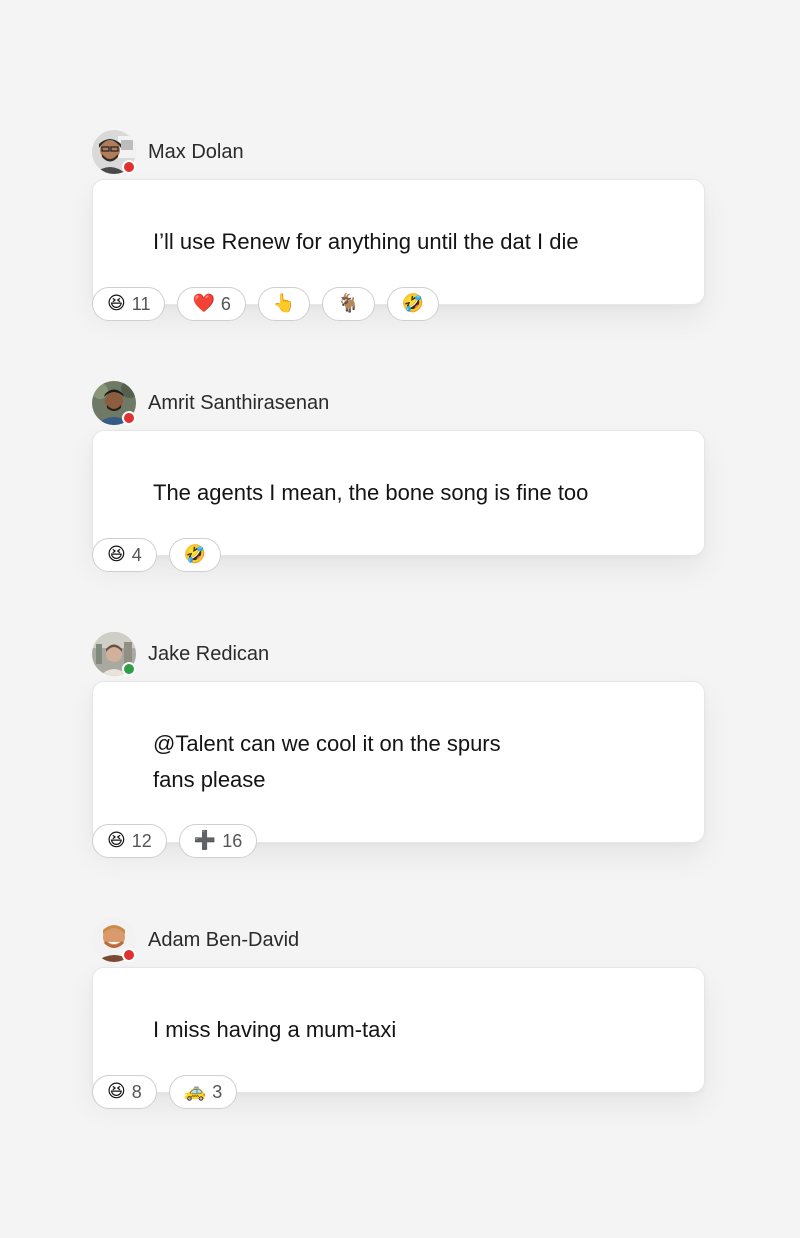  What do you see at coordinates (195, 1091) in the screenshot?
I see `taxi-icon: 🚕` at bounding box center [195, 1091].